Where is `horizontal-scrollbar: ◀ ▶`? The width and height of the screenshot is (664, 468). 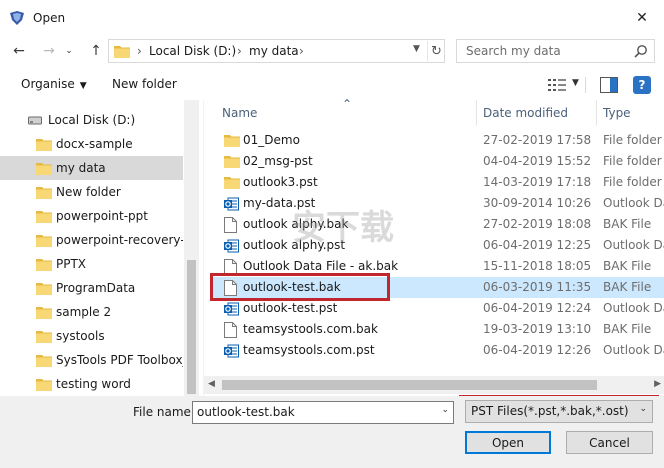
horizontal-scrollbar: ◀ ▶ is located at coordinates (434, 385).